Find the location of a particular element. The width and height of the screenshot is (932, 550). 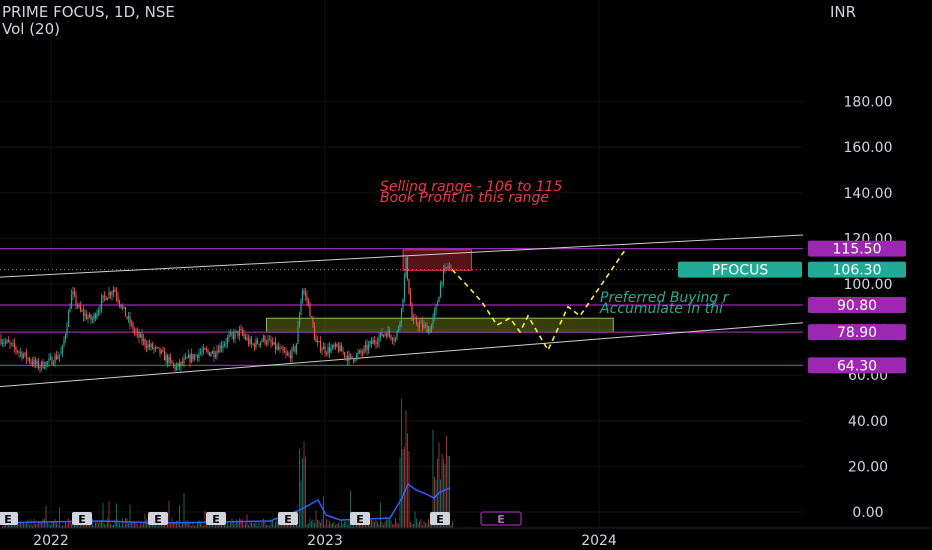

price-tick-label: 160.00 is located at coordinates (868, 148).